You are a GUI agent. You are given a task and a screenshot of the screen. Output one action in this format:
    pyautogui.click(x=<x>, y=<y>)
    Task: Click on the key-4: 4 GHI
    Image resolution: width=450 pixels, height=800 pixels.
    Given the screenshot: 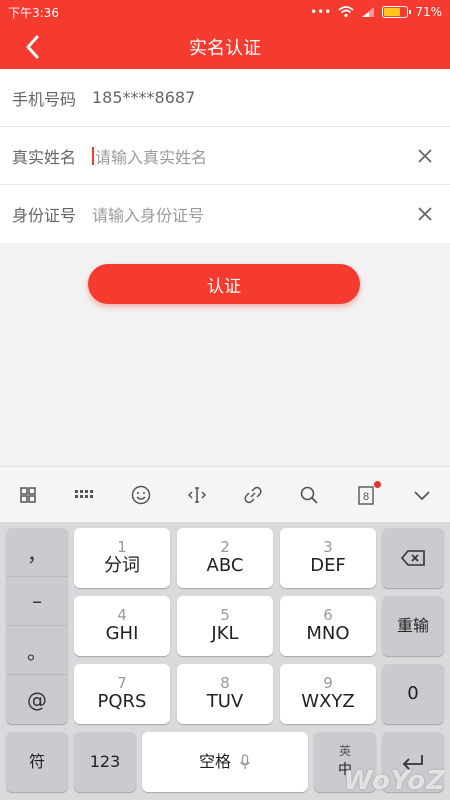 What is the action you would take?
    pyautogui.click(x=122, y=626)
    